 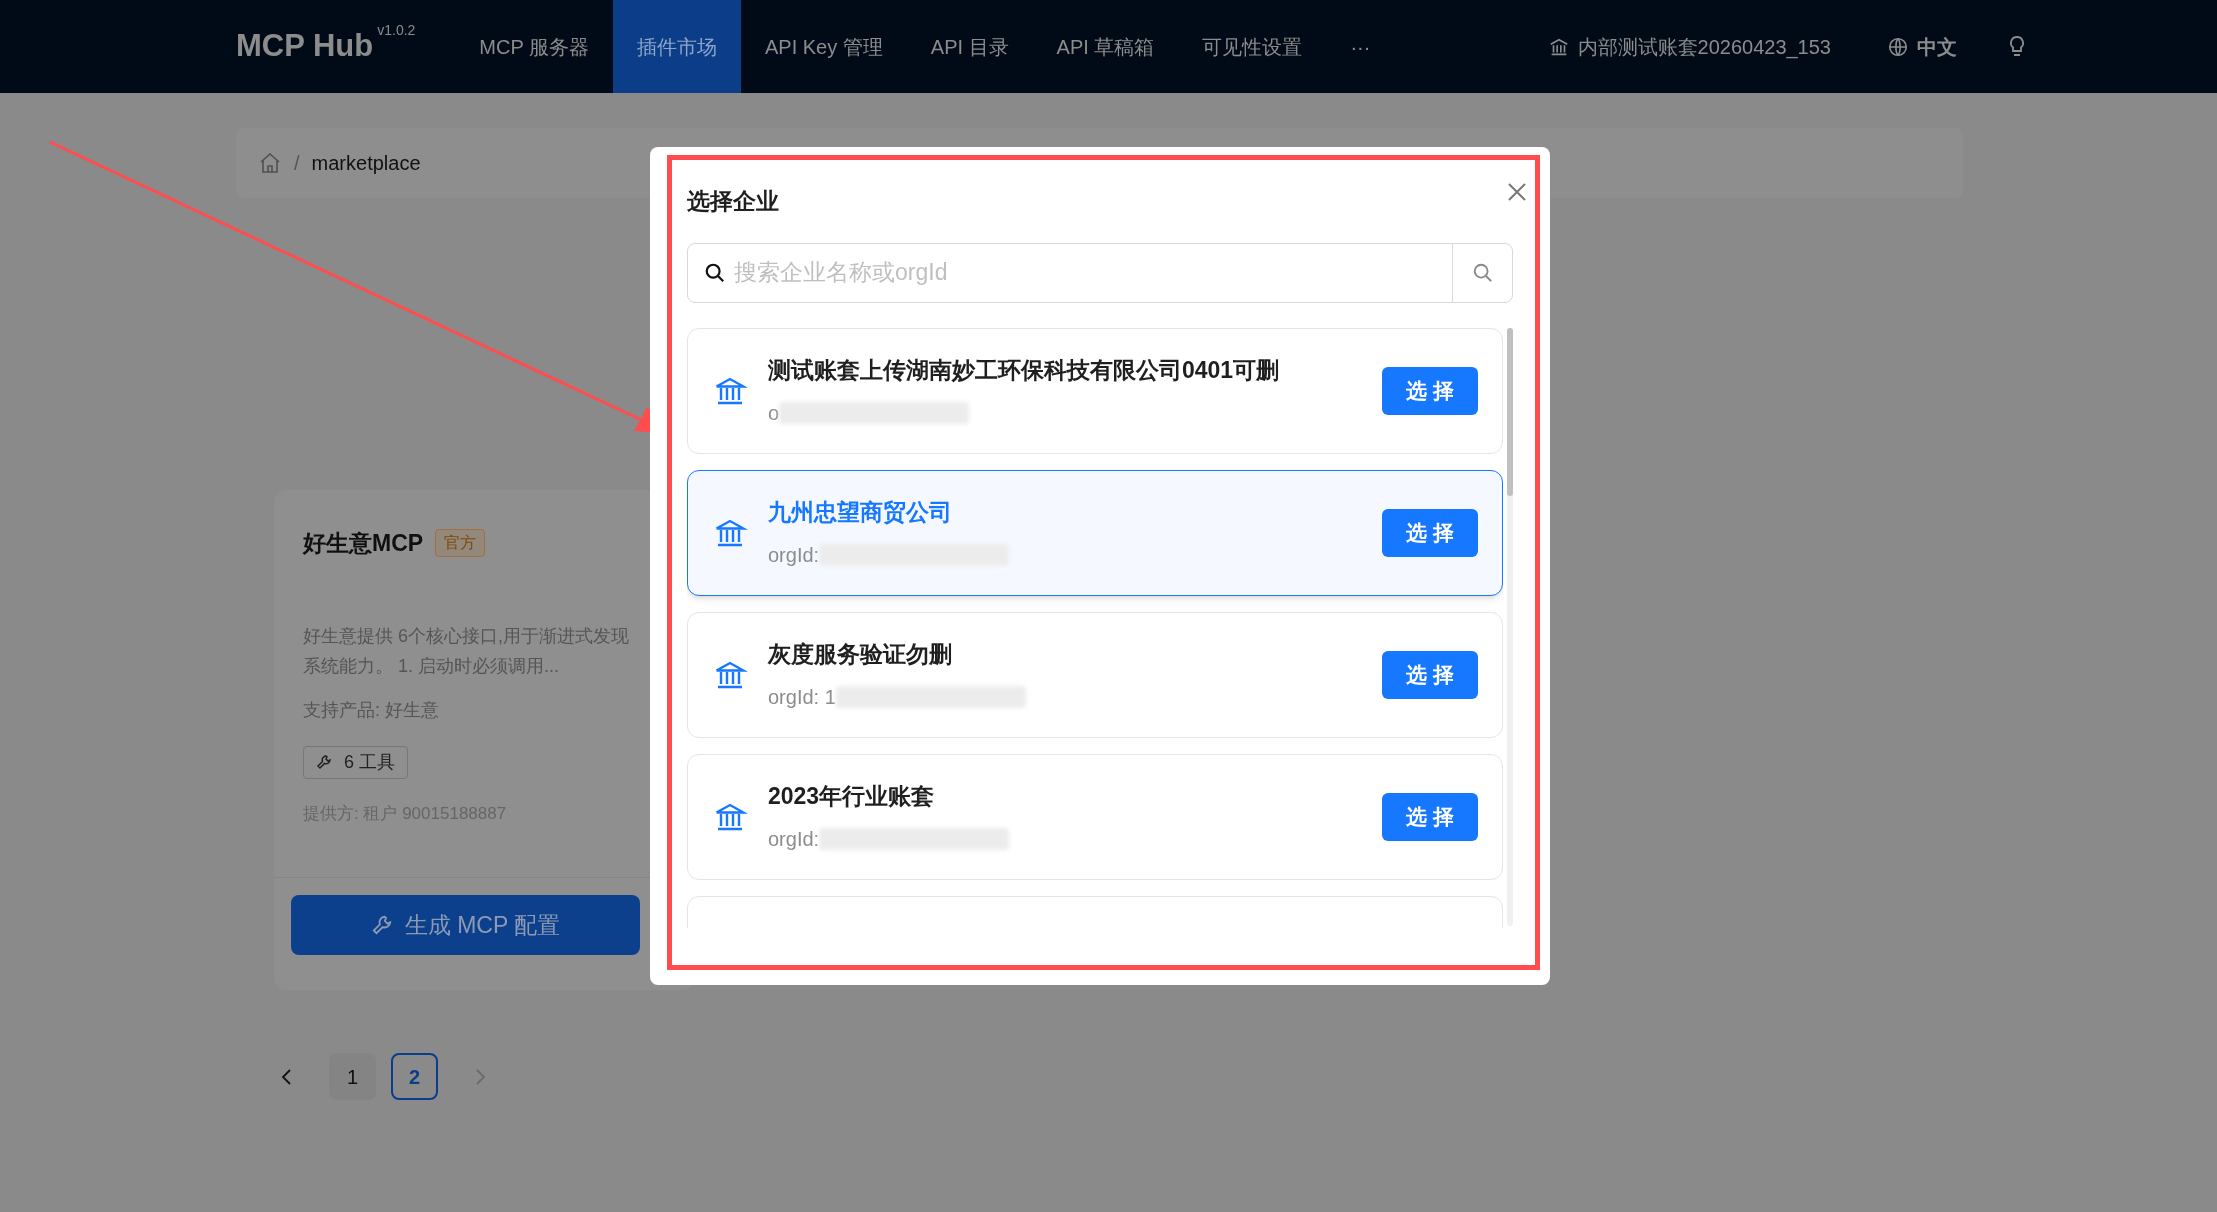 What do you see at coordinates (1095, 390) in the screenshot?
I see `company-card: 测试账套上传湖南妙工环保科技有限公司0401可删 o 选 择` at bounding box center [1095, 390].